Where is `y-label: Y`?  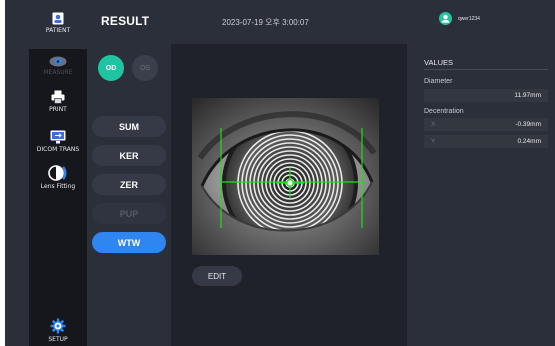 y-label: Y is located at coordinates (433, 141).